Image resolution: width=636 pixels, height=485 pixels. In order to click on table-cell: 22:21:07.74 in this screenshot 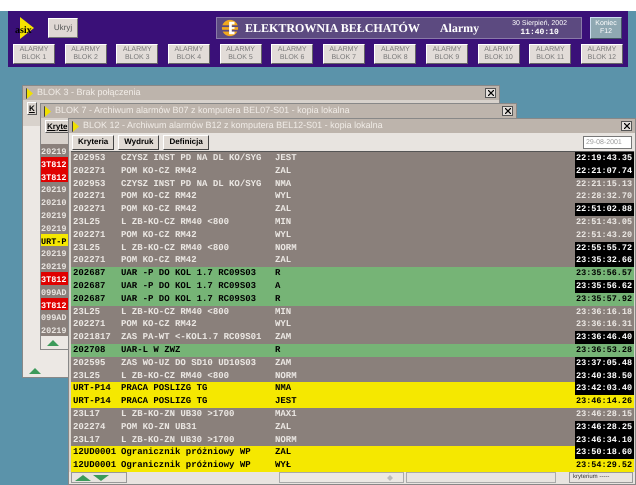, I will do `click(604, 171)`.